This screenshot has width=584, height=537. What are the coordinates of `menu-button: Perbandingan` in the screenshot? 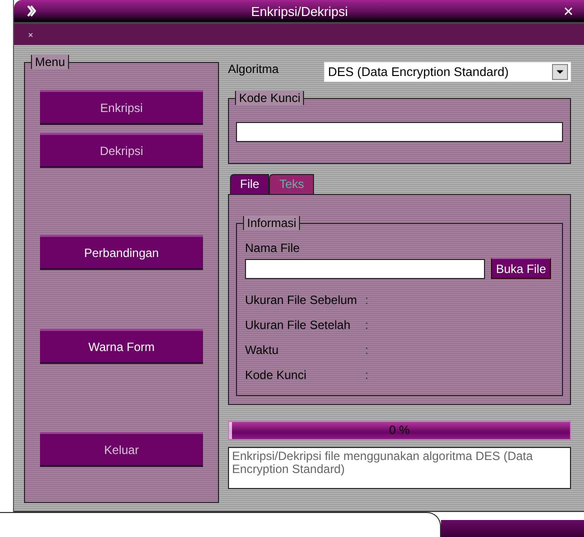 It's located at (121, 252).